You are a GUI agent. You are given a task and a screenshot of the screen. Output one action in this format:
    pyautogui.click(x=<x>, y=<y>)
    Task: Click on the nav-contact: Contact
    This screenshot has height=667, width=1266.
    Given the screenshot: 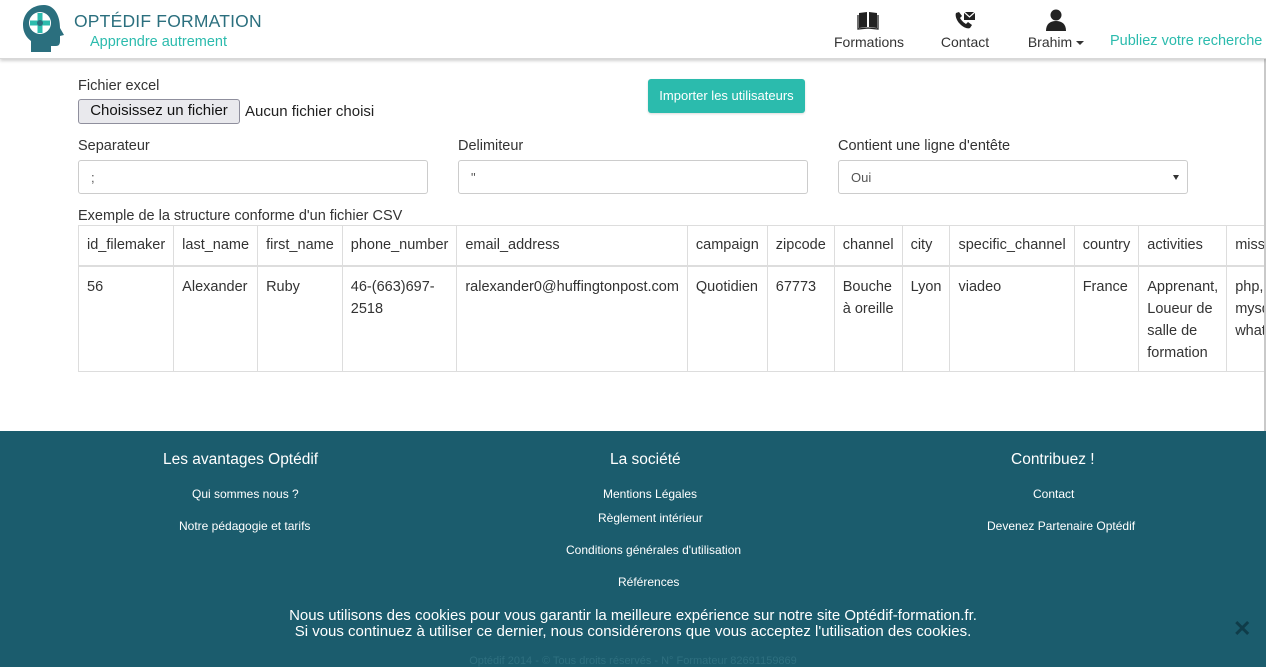 What is the action you would take?
    pyautogui.click(x=965, y=29)
    